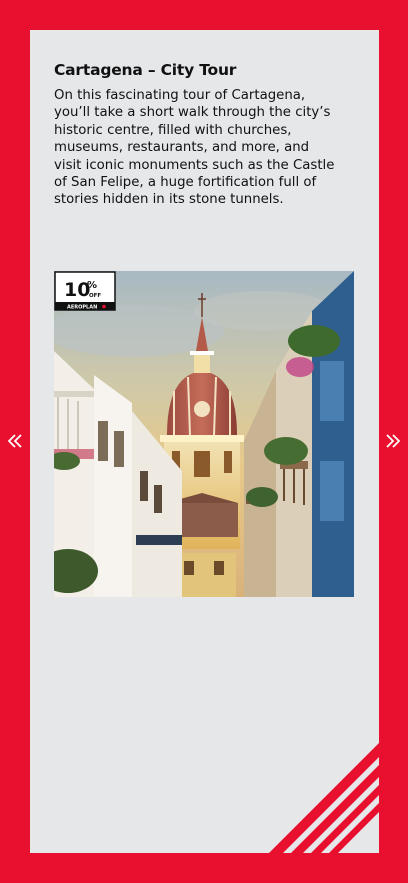 The height and width of the screenshot is (883, 408). I want to click on aeroplan-logo-icon, so click(104, 306).